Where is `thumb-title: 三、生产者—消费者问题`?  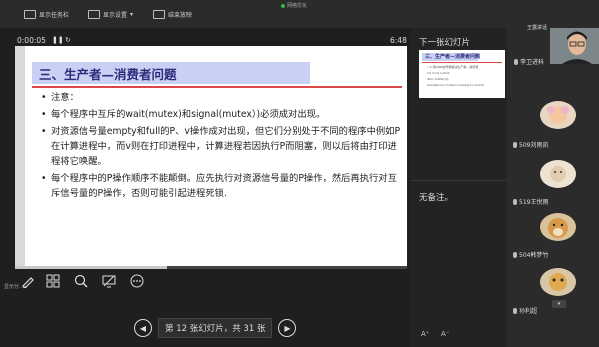 thumb-title: 三、生产者—消费者问题 is located at coordinates (453, 57).